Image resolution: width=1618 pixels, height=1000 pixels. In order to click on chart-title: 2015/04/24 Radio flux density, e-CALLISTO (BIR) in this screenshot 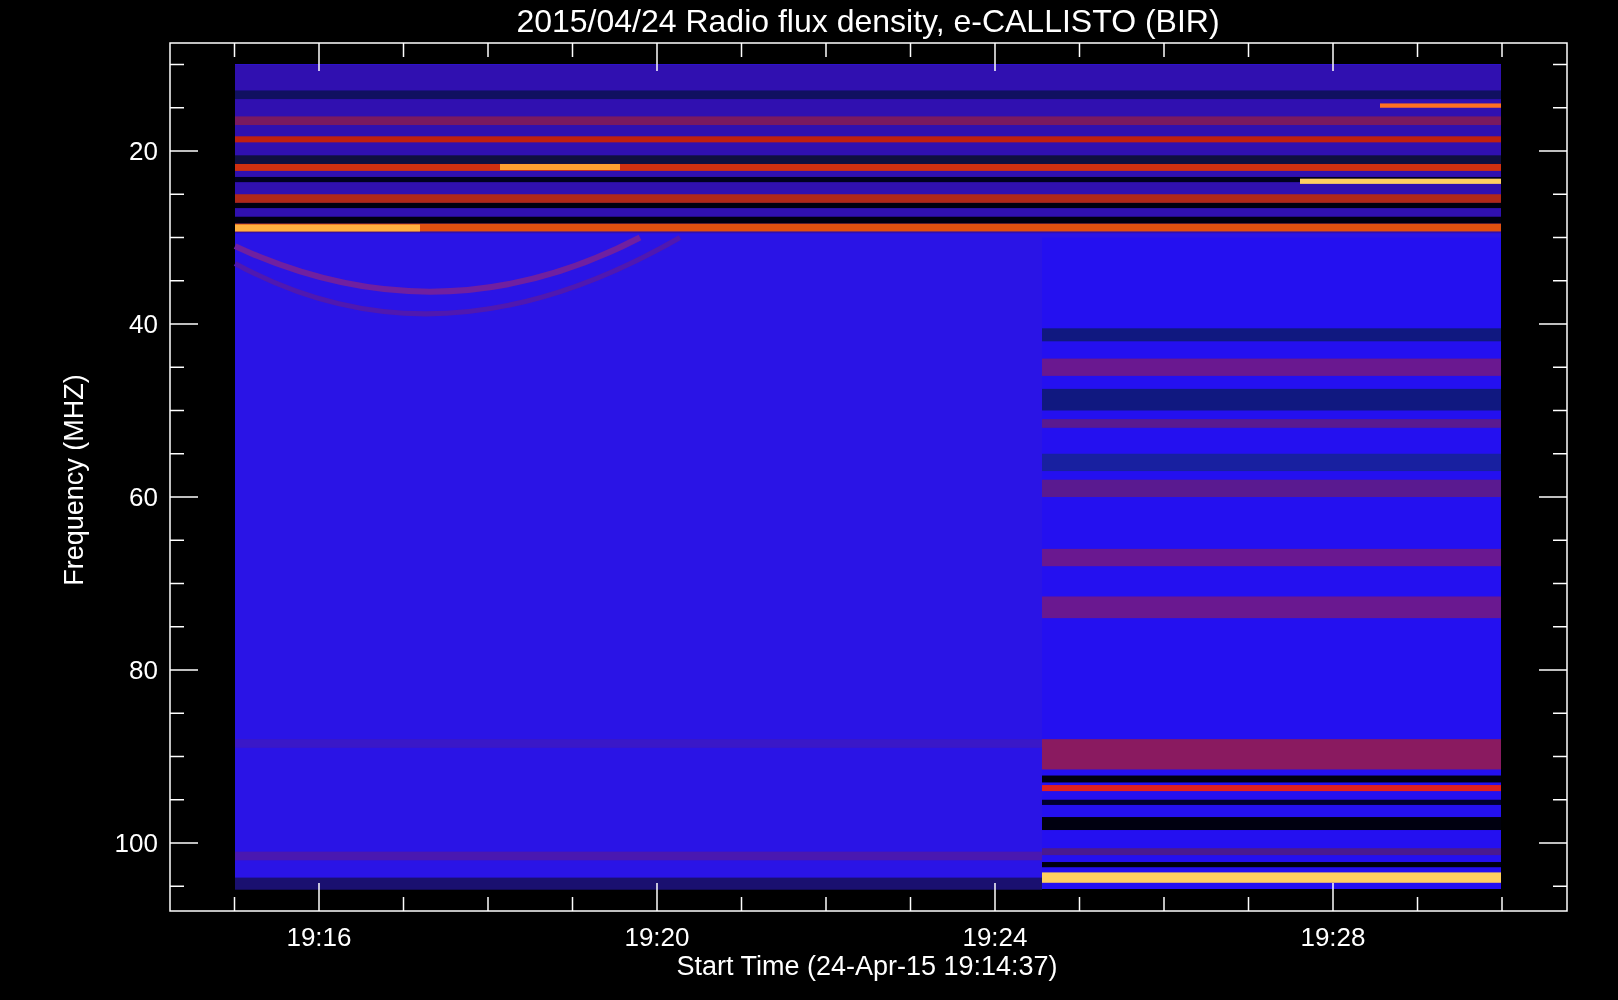, I will do `click(868, 21)`.